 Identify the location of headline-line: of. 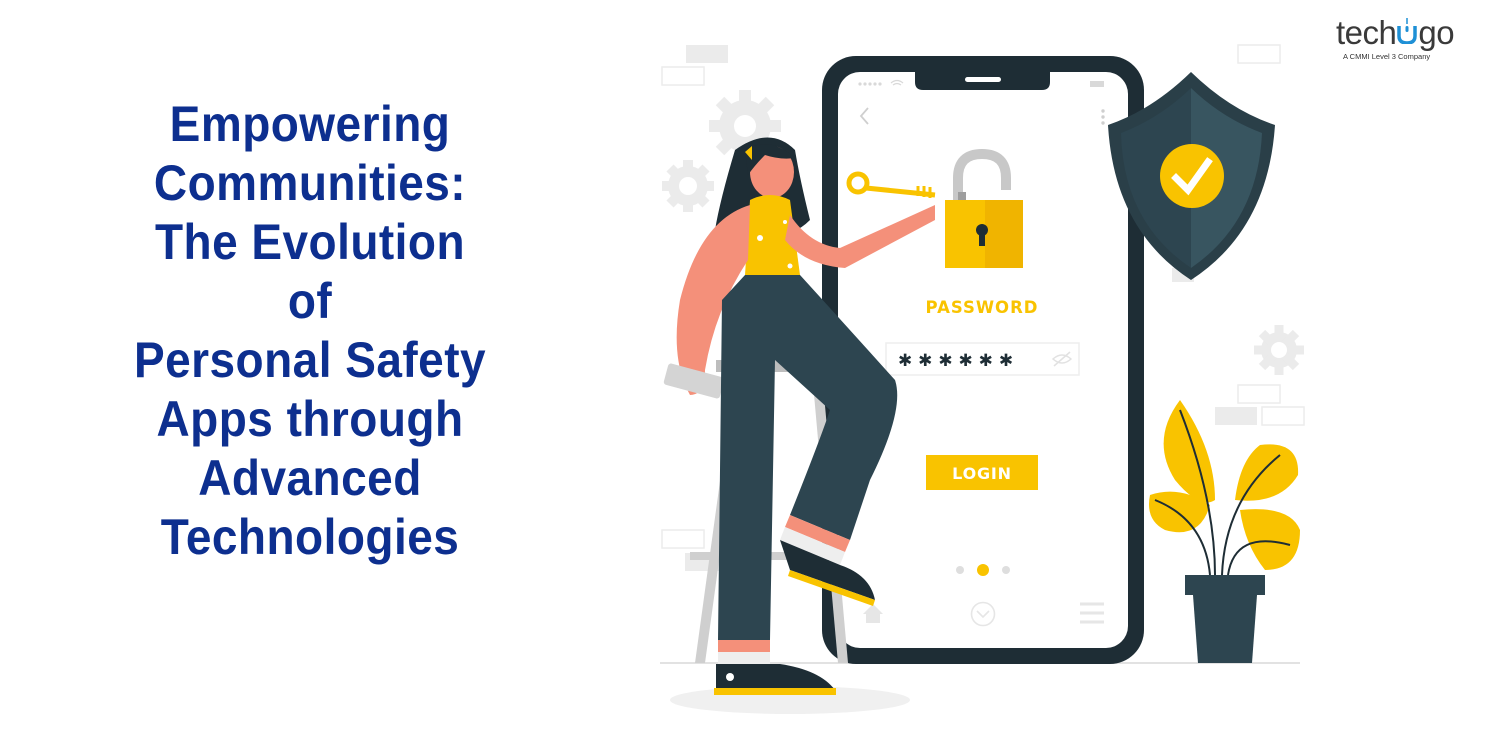
(310, 301).